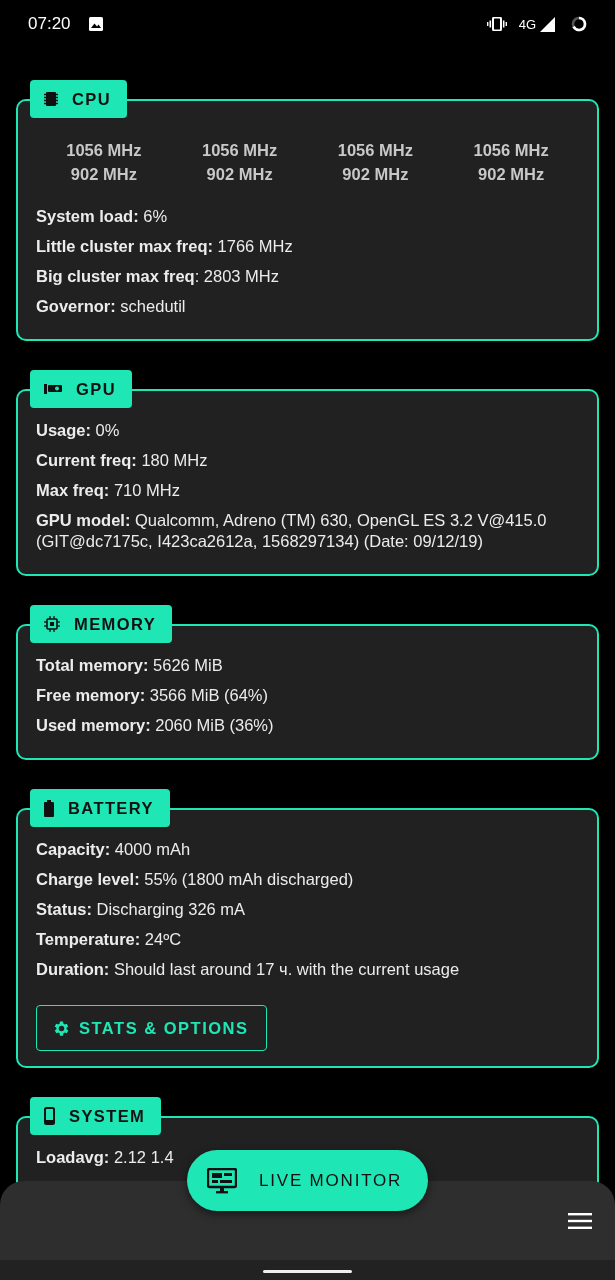 The image size is (615, 1280). What do you see at coordinates (158, 276) in the screenshot?
I see `info-line: Big cluster max freq: 2803 MHz` at bounding box center [158, 276].